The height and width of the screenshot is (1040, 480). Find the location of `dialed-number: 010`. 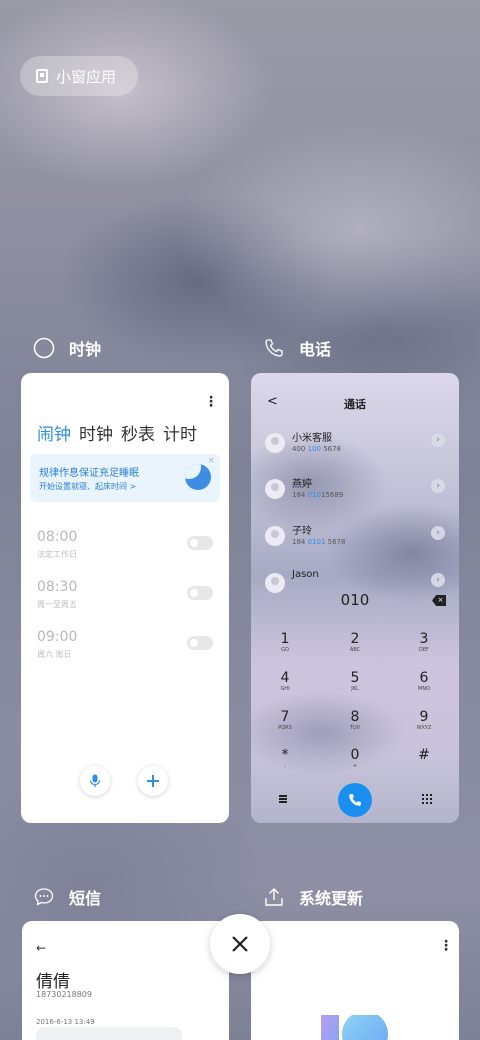

dialed-number: 010 is located at coordinates (355, 600).